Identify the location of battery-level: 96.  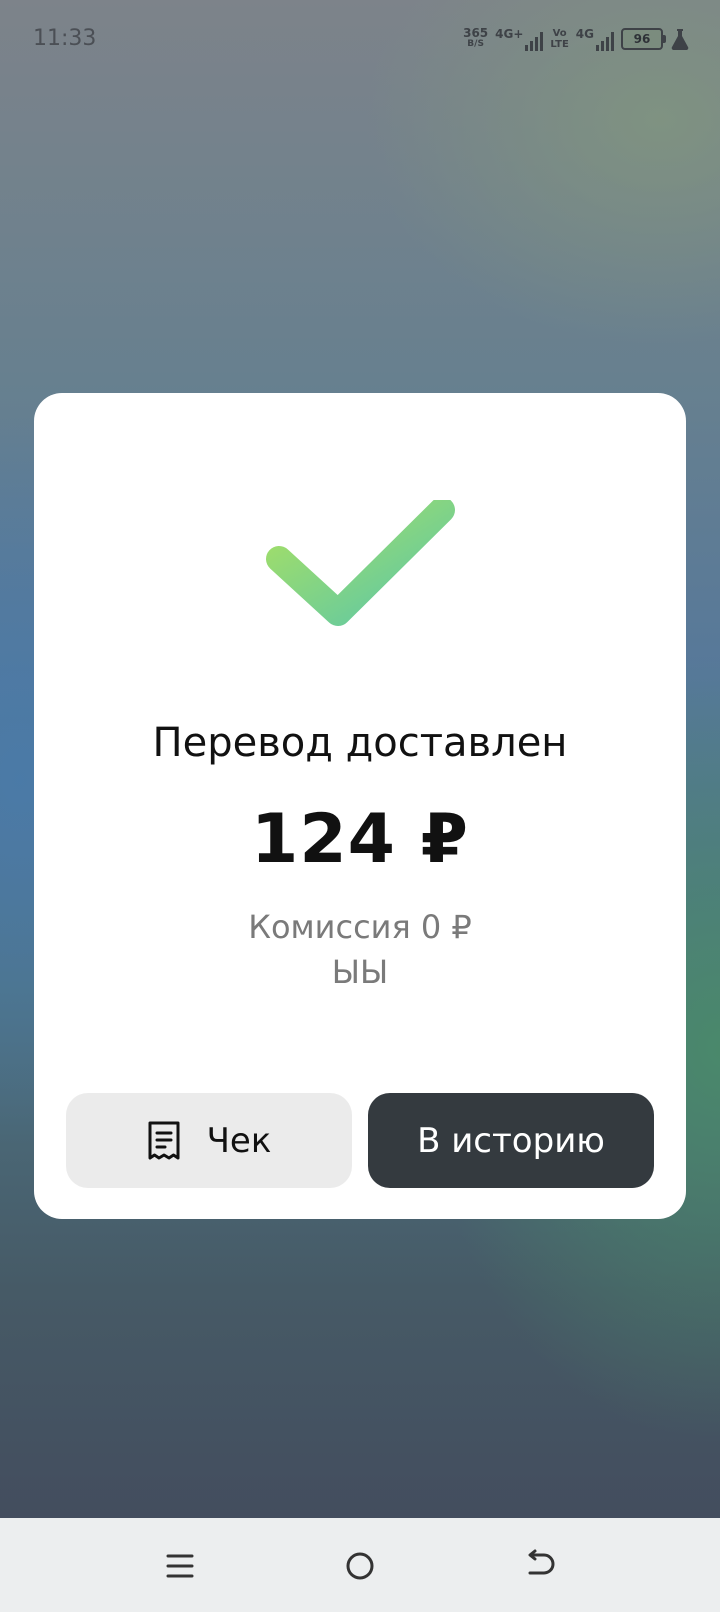
(642, 39).